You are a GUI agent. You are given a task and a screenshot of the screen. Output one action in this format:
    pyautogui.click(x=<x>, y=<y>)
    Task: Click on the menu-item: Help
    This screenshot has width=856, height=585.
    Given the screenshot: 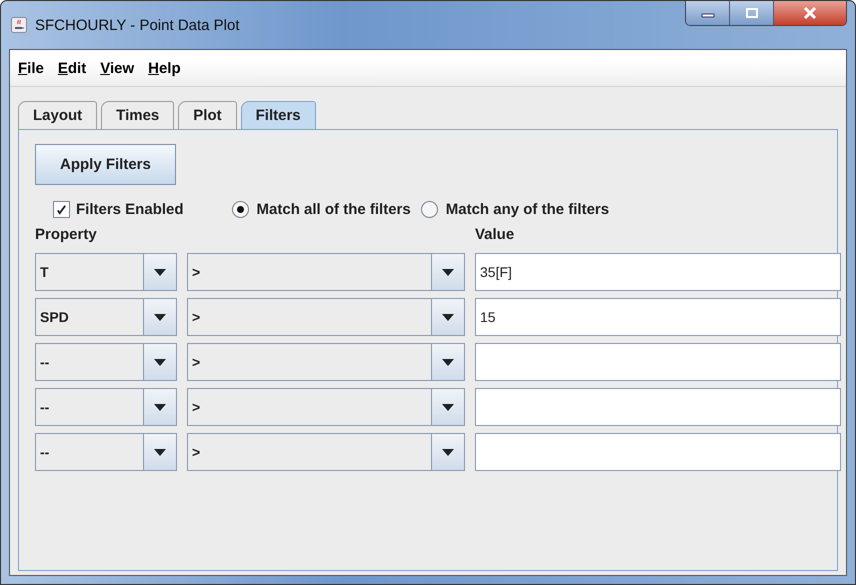 What is the action you would take?
    pyautogui.click(x=164, y=68)
    